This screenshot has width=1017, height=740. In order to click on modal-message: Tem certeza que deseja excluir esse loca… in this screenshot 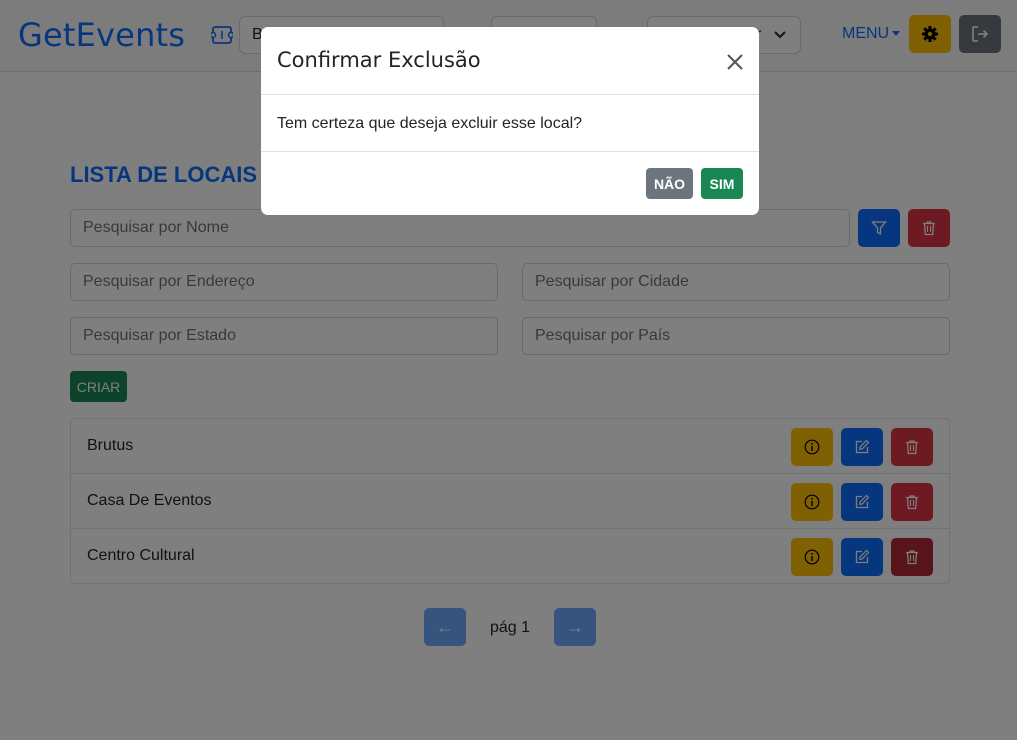, I will do `click(430, 123)`.